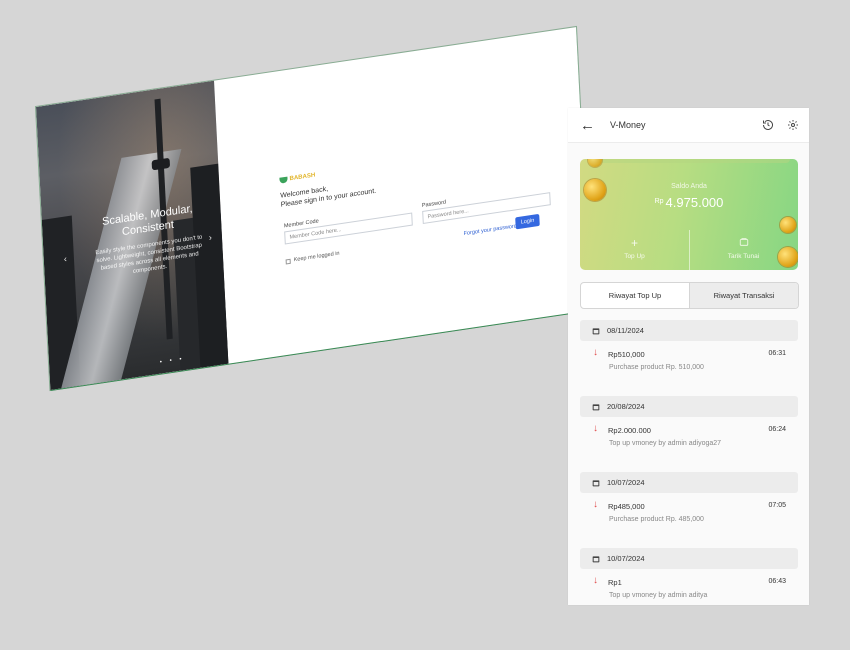 The image size is (850, 650). Describe the element at coordinates (626, 354) in the screenshot. I see `transaction-amount: Rp510,000` at that location.